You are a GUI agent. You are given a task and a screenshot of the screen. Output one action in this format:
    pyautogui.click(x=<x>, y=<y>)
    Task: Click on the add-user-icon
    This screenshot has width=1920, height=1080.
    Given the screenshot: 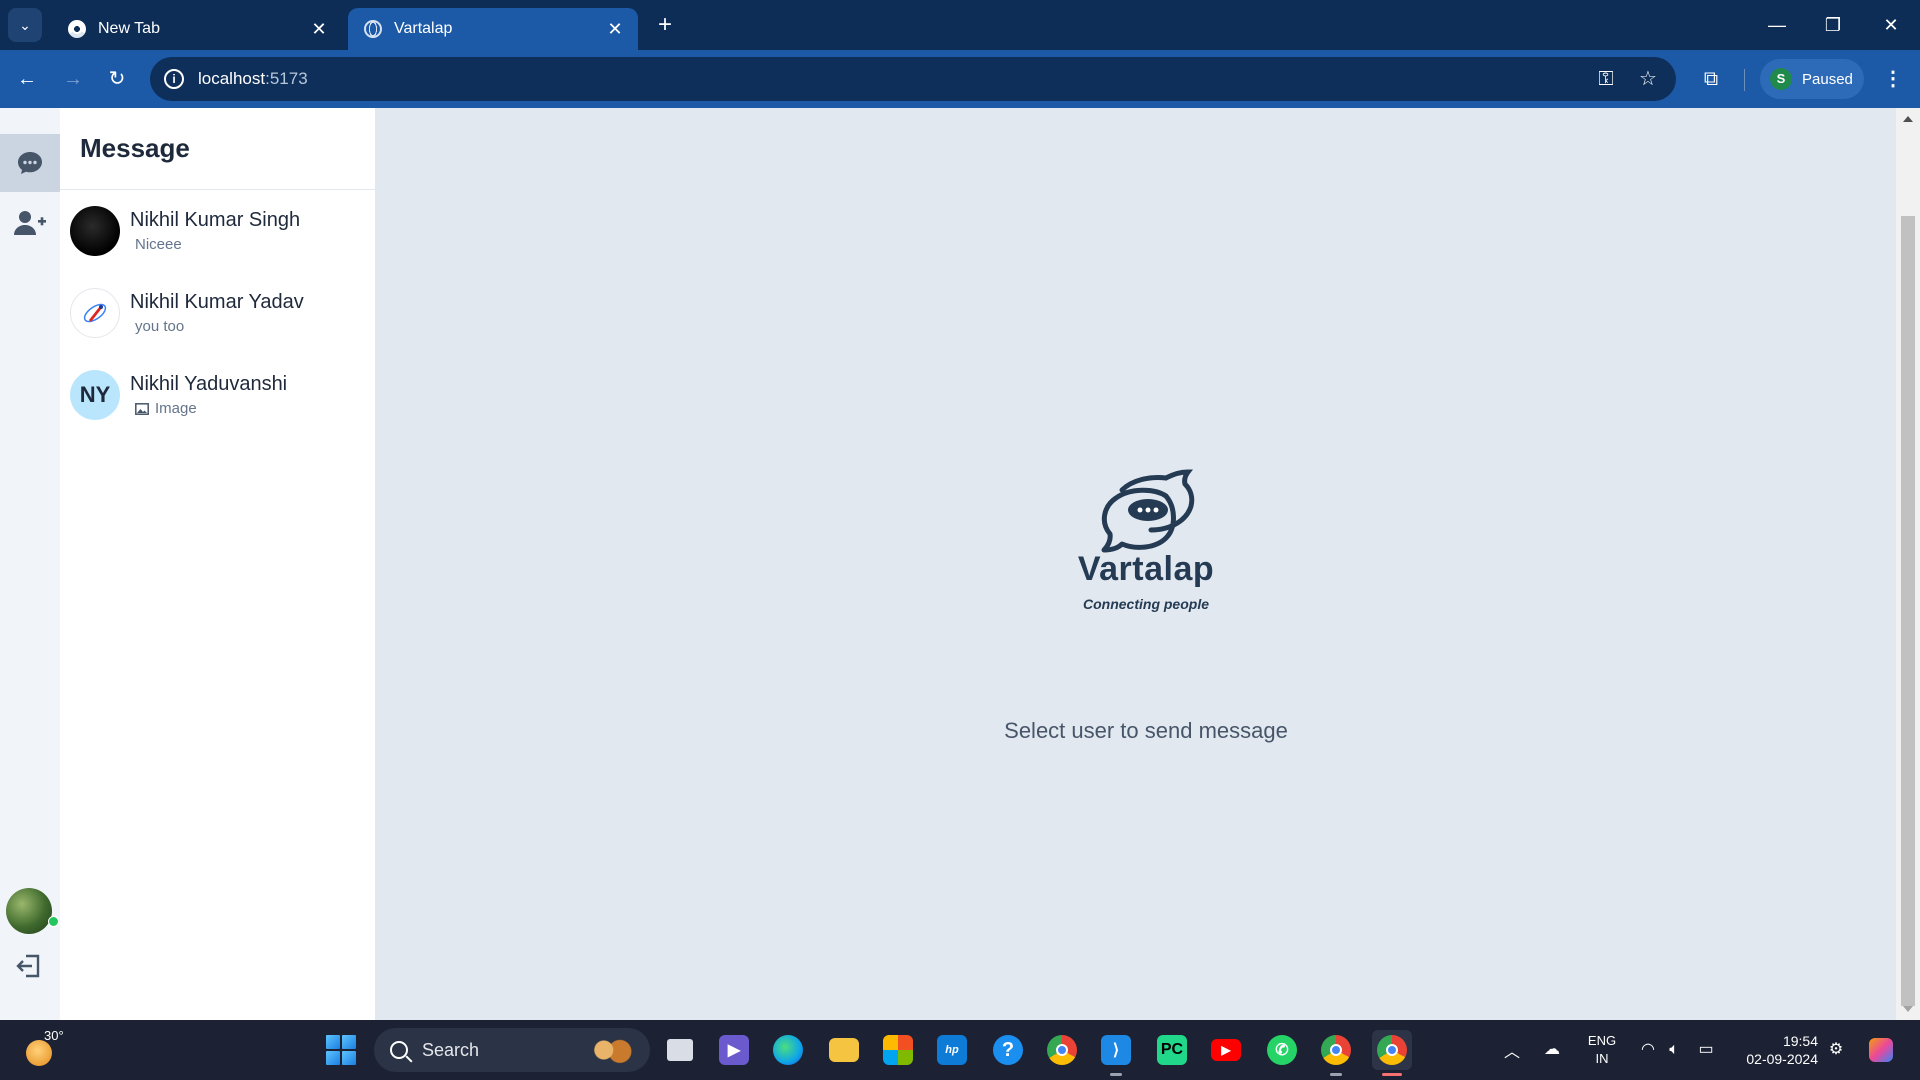 What is the action you would take?
    pyautogui.click(x=30, y=223)
    